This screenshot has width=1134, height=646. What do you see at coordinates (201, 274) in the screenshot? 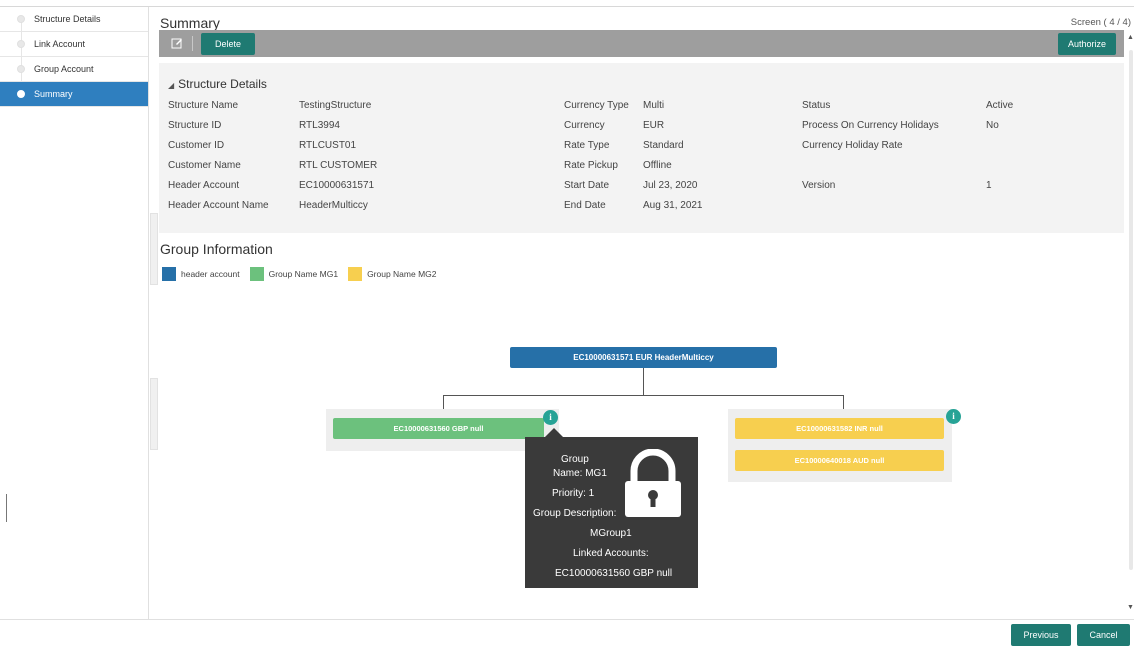
I see `legend-item-header-account: header account` at bounding box center [201, 274].